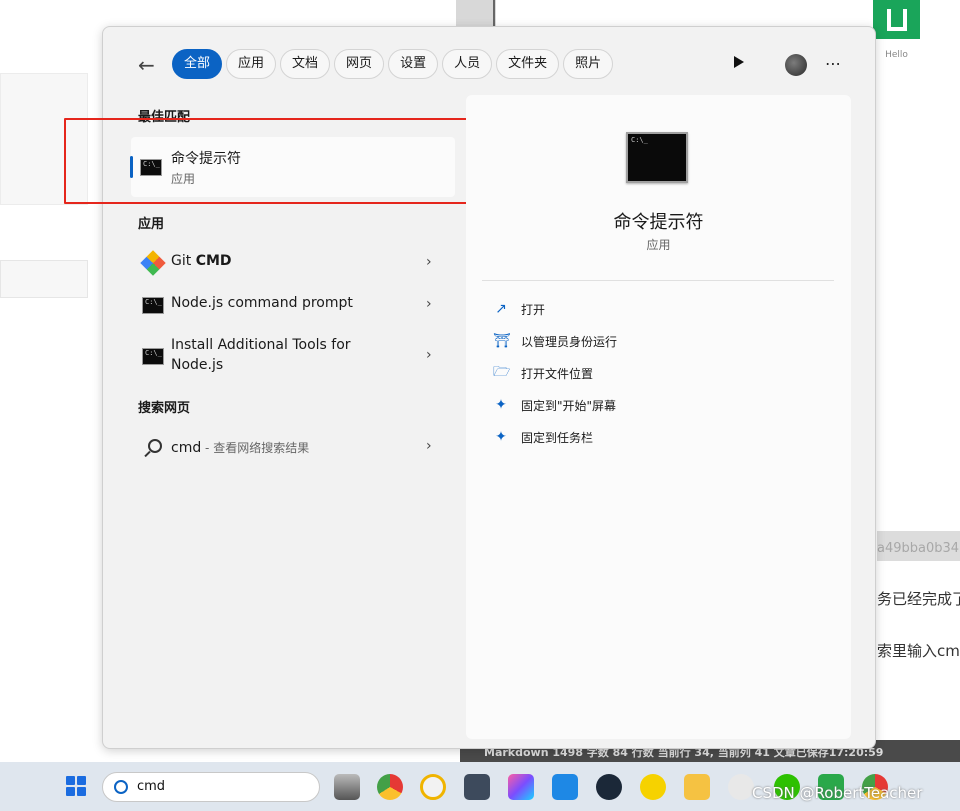  What do you see at coordinates (918, 599) in the screenshot?
I see `background-text-line: 务已经完成了` at bounding box center [918, 599].